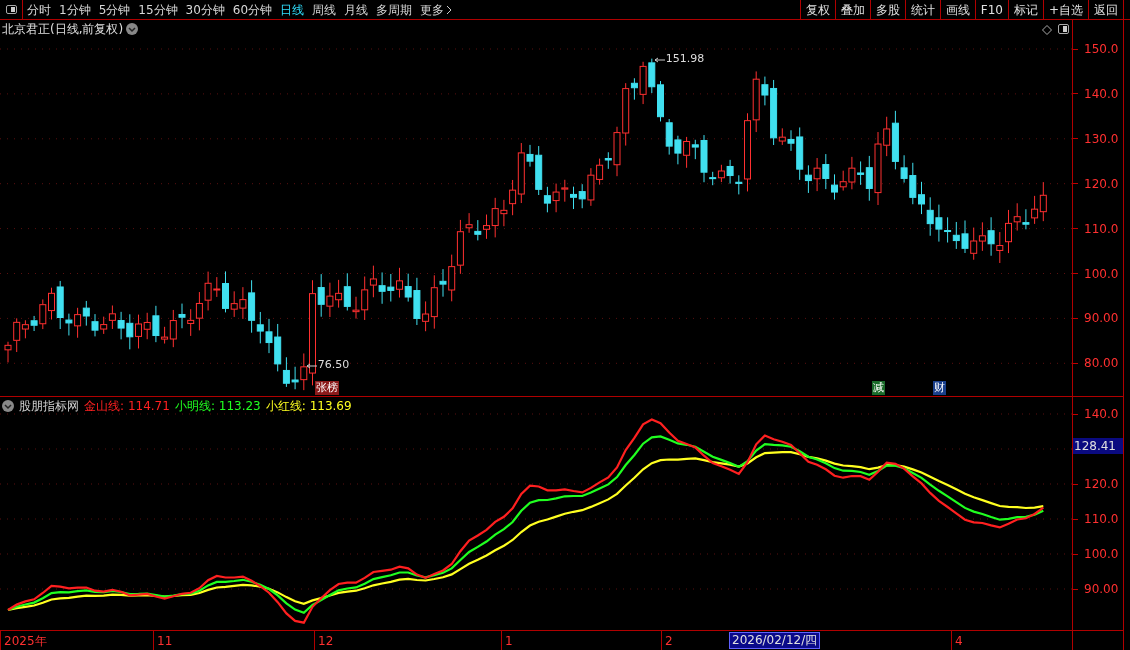  What do you see at coordinates (1101, 554) in the screenshot?
I see `indicator-axis-label: 100.0` at bounding box center [1101, 554].